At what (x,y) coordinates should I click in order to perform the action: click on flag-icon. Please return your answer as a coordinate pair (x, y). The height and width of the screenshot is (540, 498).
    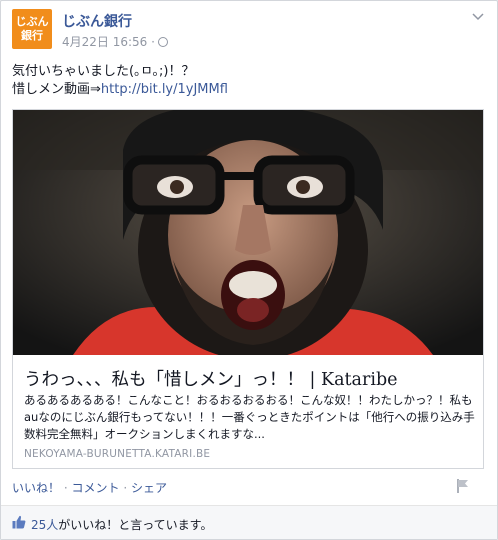
    Looking at the image, I should click on (463, 486).